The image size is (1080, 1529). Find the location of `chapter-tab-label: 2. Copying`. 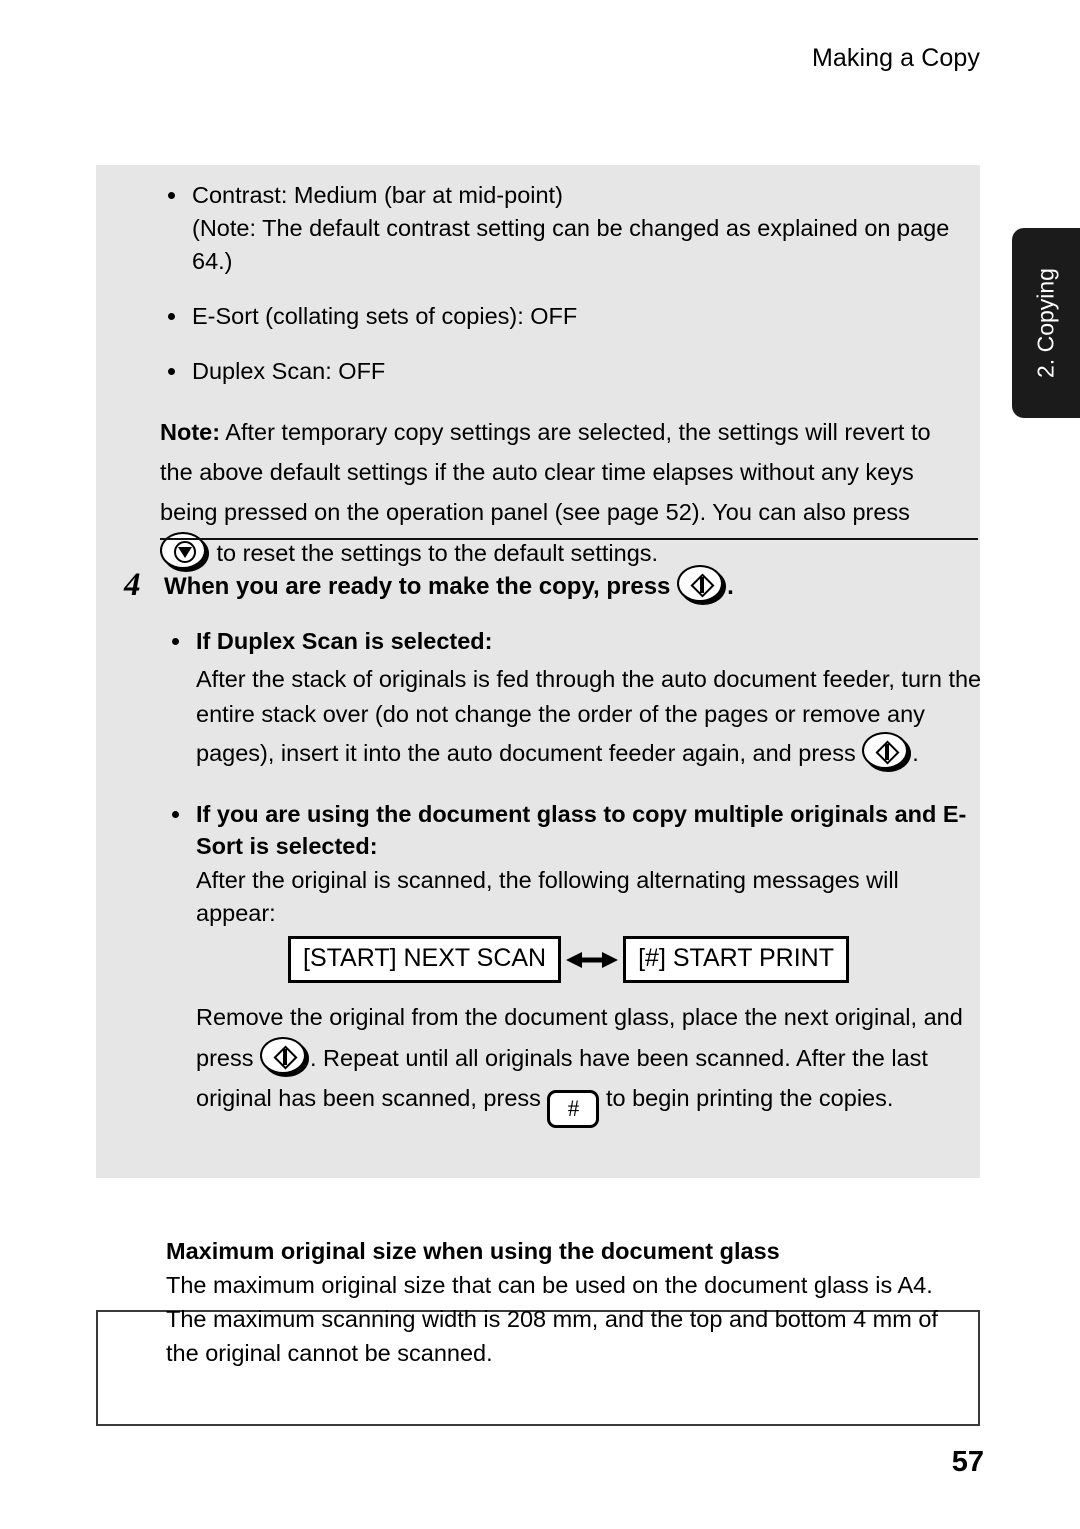

chapter-tab-label: 2. Copying is located at coordinates (1045, 323).